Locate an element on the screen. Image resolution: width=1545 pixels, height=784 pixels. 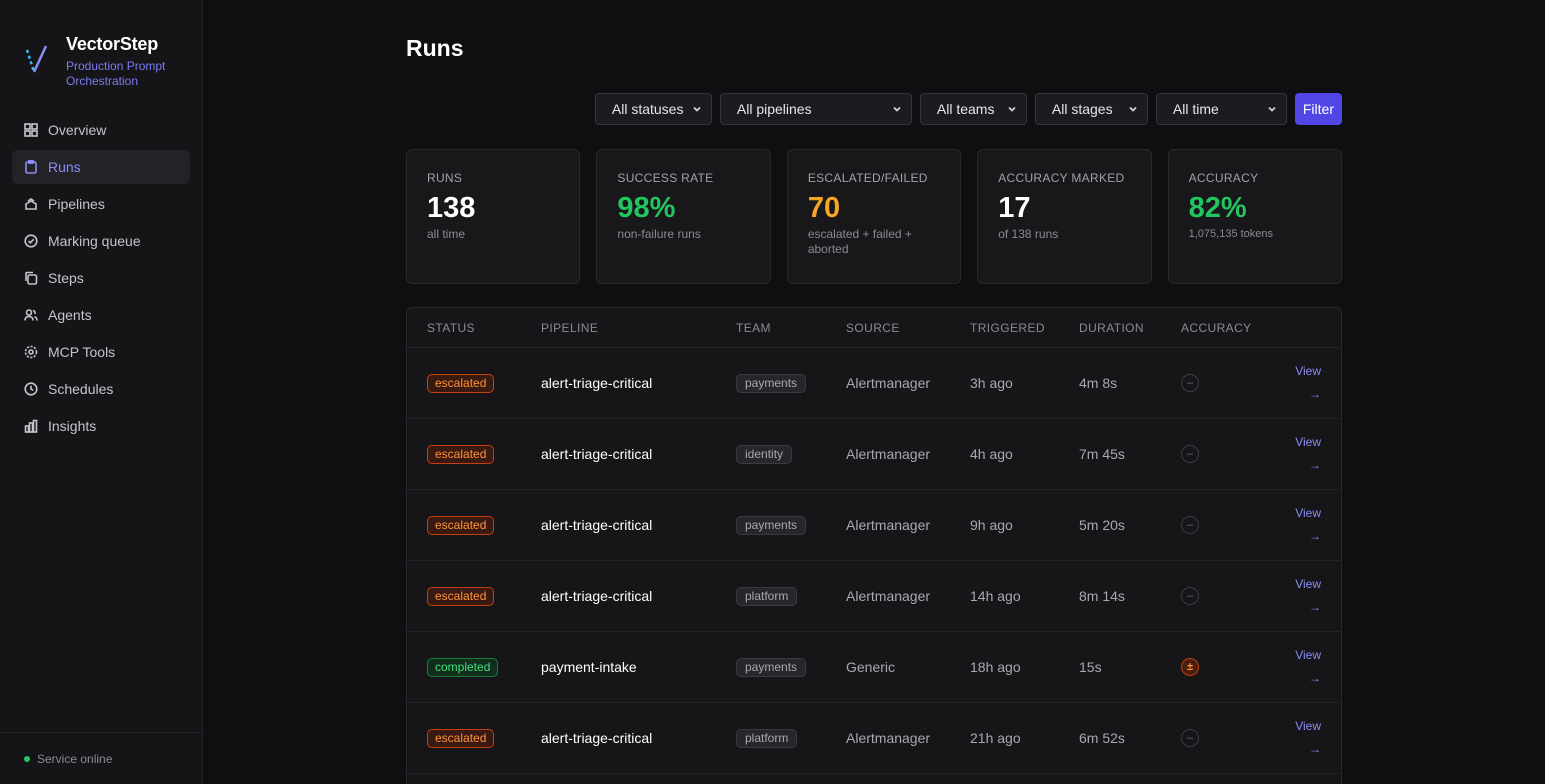
nav-item-pipelines: Pipelines is located at coordinates (101, 204).